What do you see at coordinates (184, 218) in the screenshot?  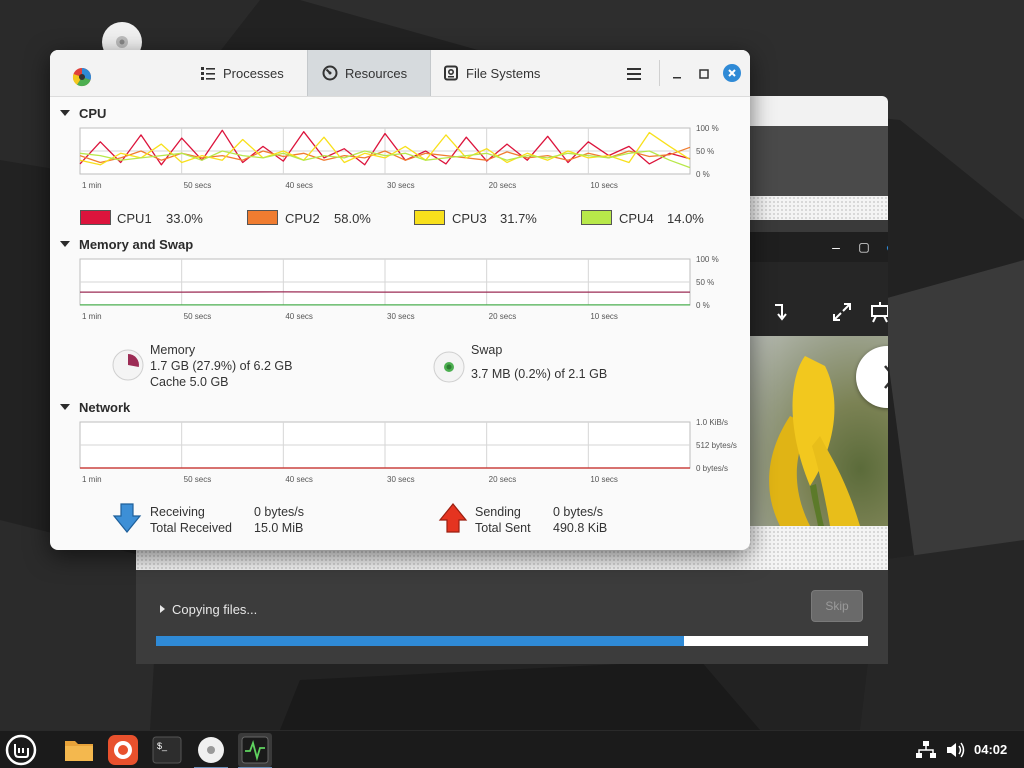 I see `cpu1-value: 33.0%` at bounding box center [184, 218].